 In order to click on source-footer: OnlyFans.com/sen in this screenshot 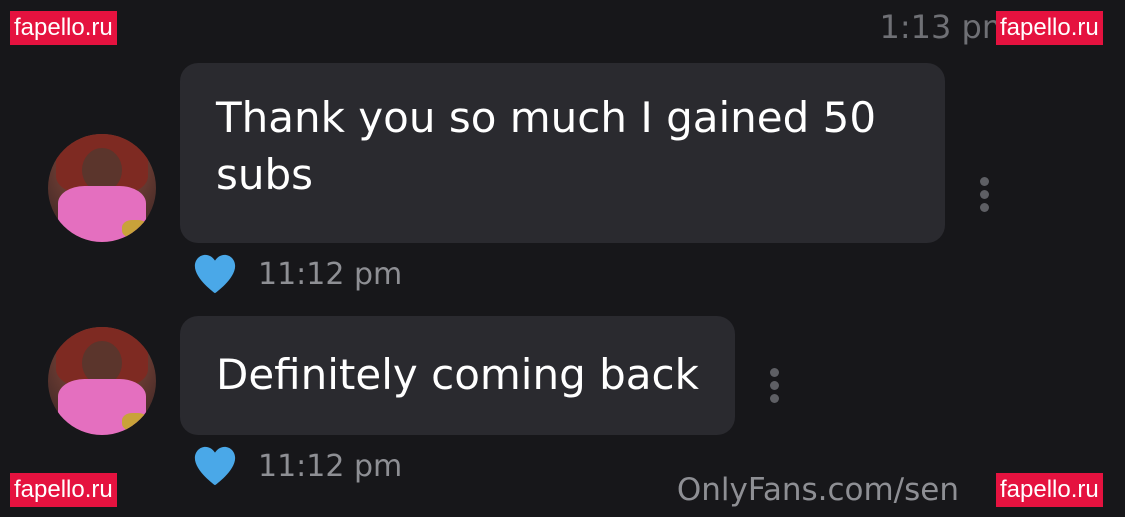, I will do `click(817, 490)`.